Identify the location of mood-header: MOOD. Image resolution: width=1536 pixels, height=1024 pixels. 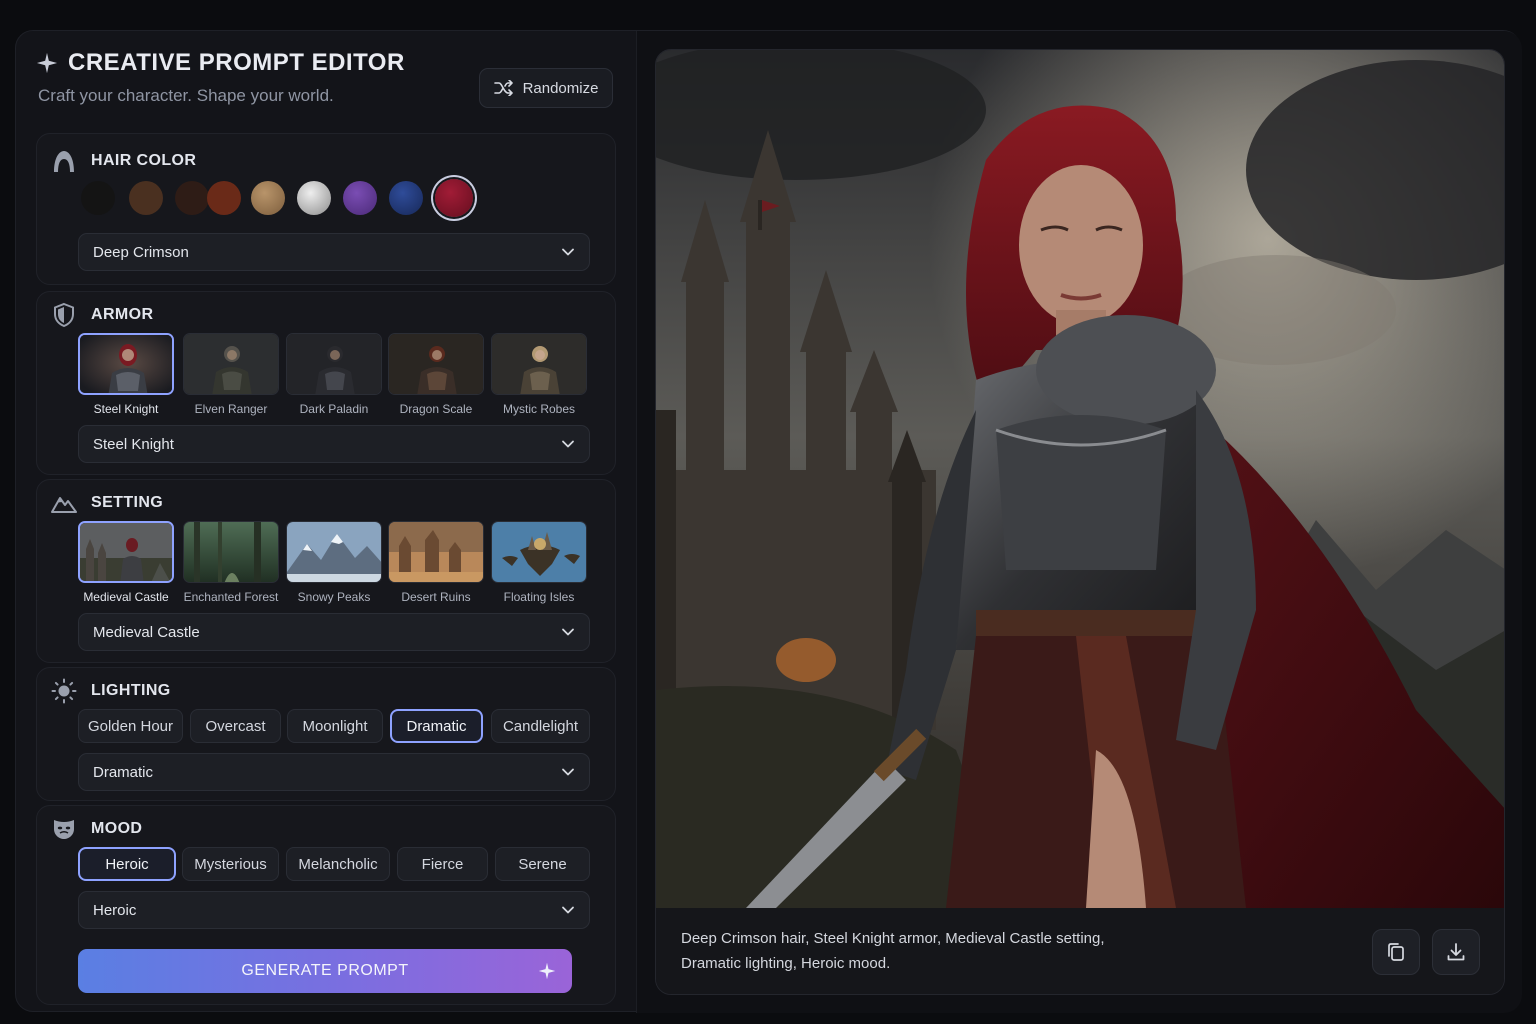
(96, 829).